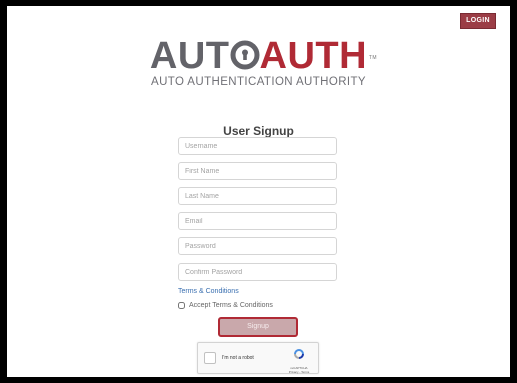  What do you see at coordinates (257, 196) in the screenshot?
I see `last-name-field` at bounding box center [257, 196].